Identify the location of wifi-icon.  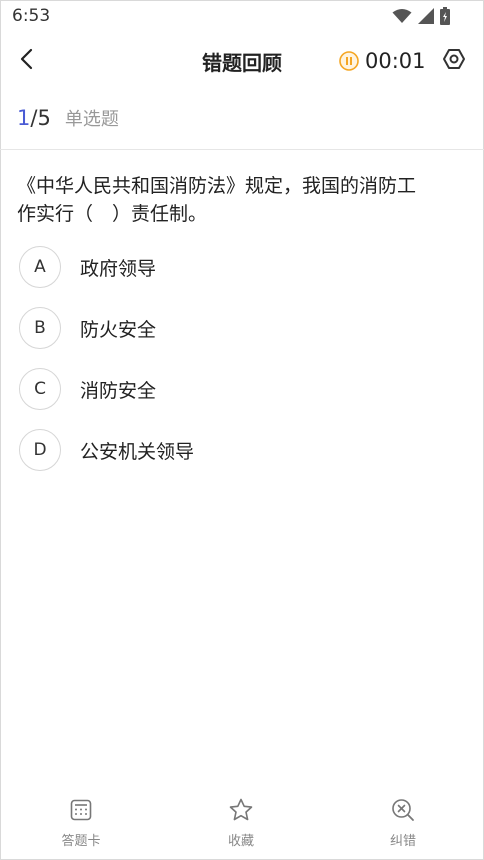
(402, 16).